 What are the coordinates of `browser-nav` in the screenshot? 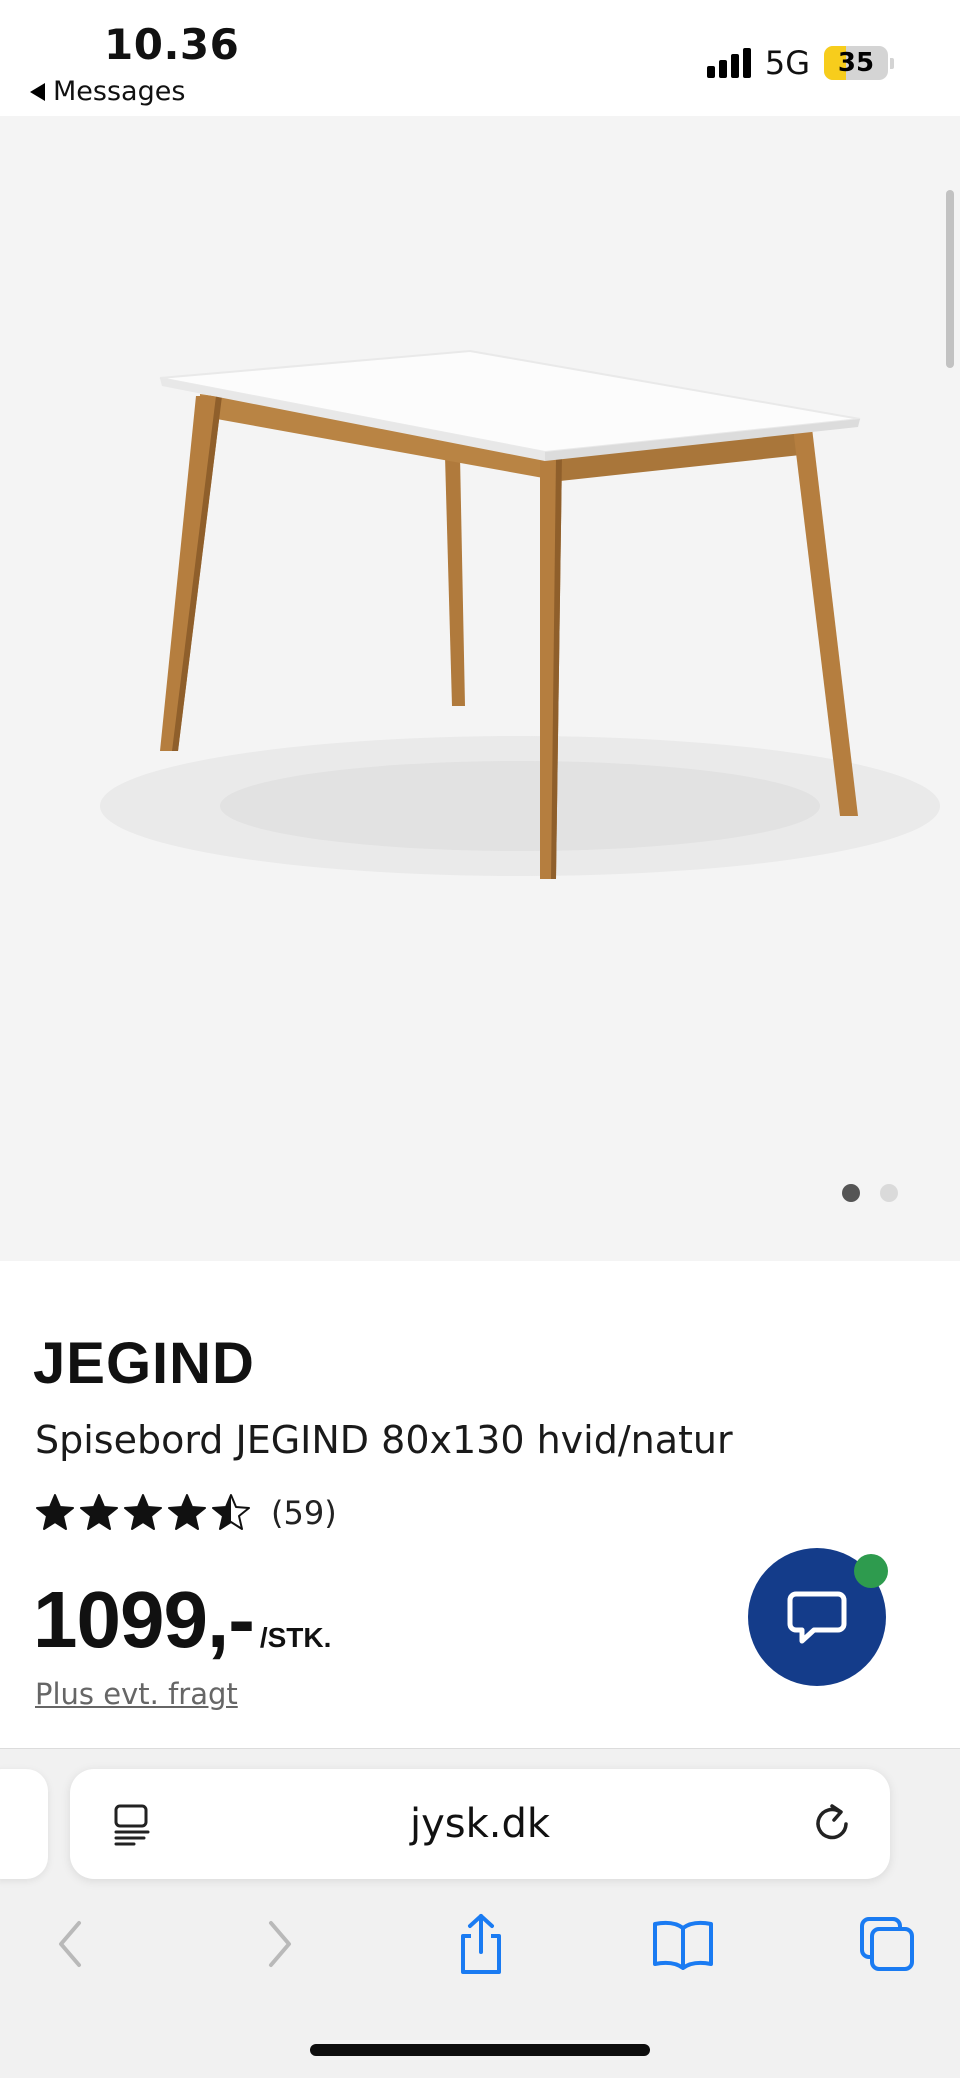 It's located at (480, 1944).